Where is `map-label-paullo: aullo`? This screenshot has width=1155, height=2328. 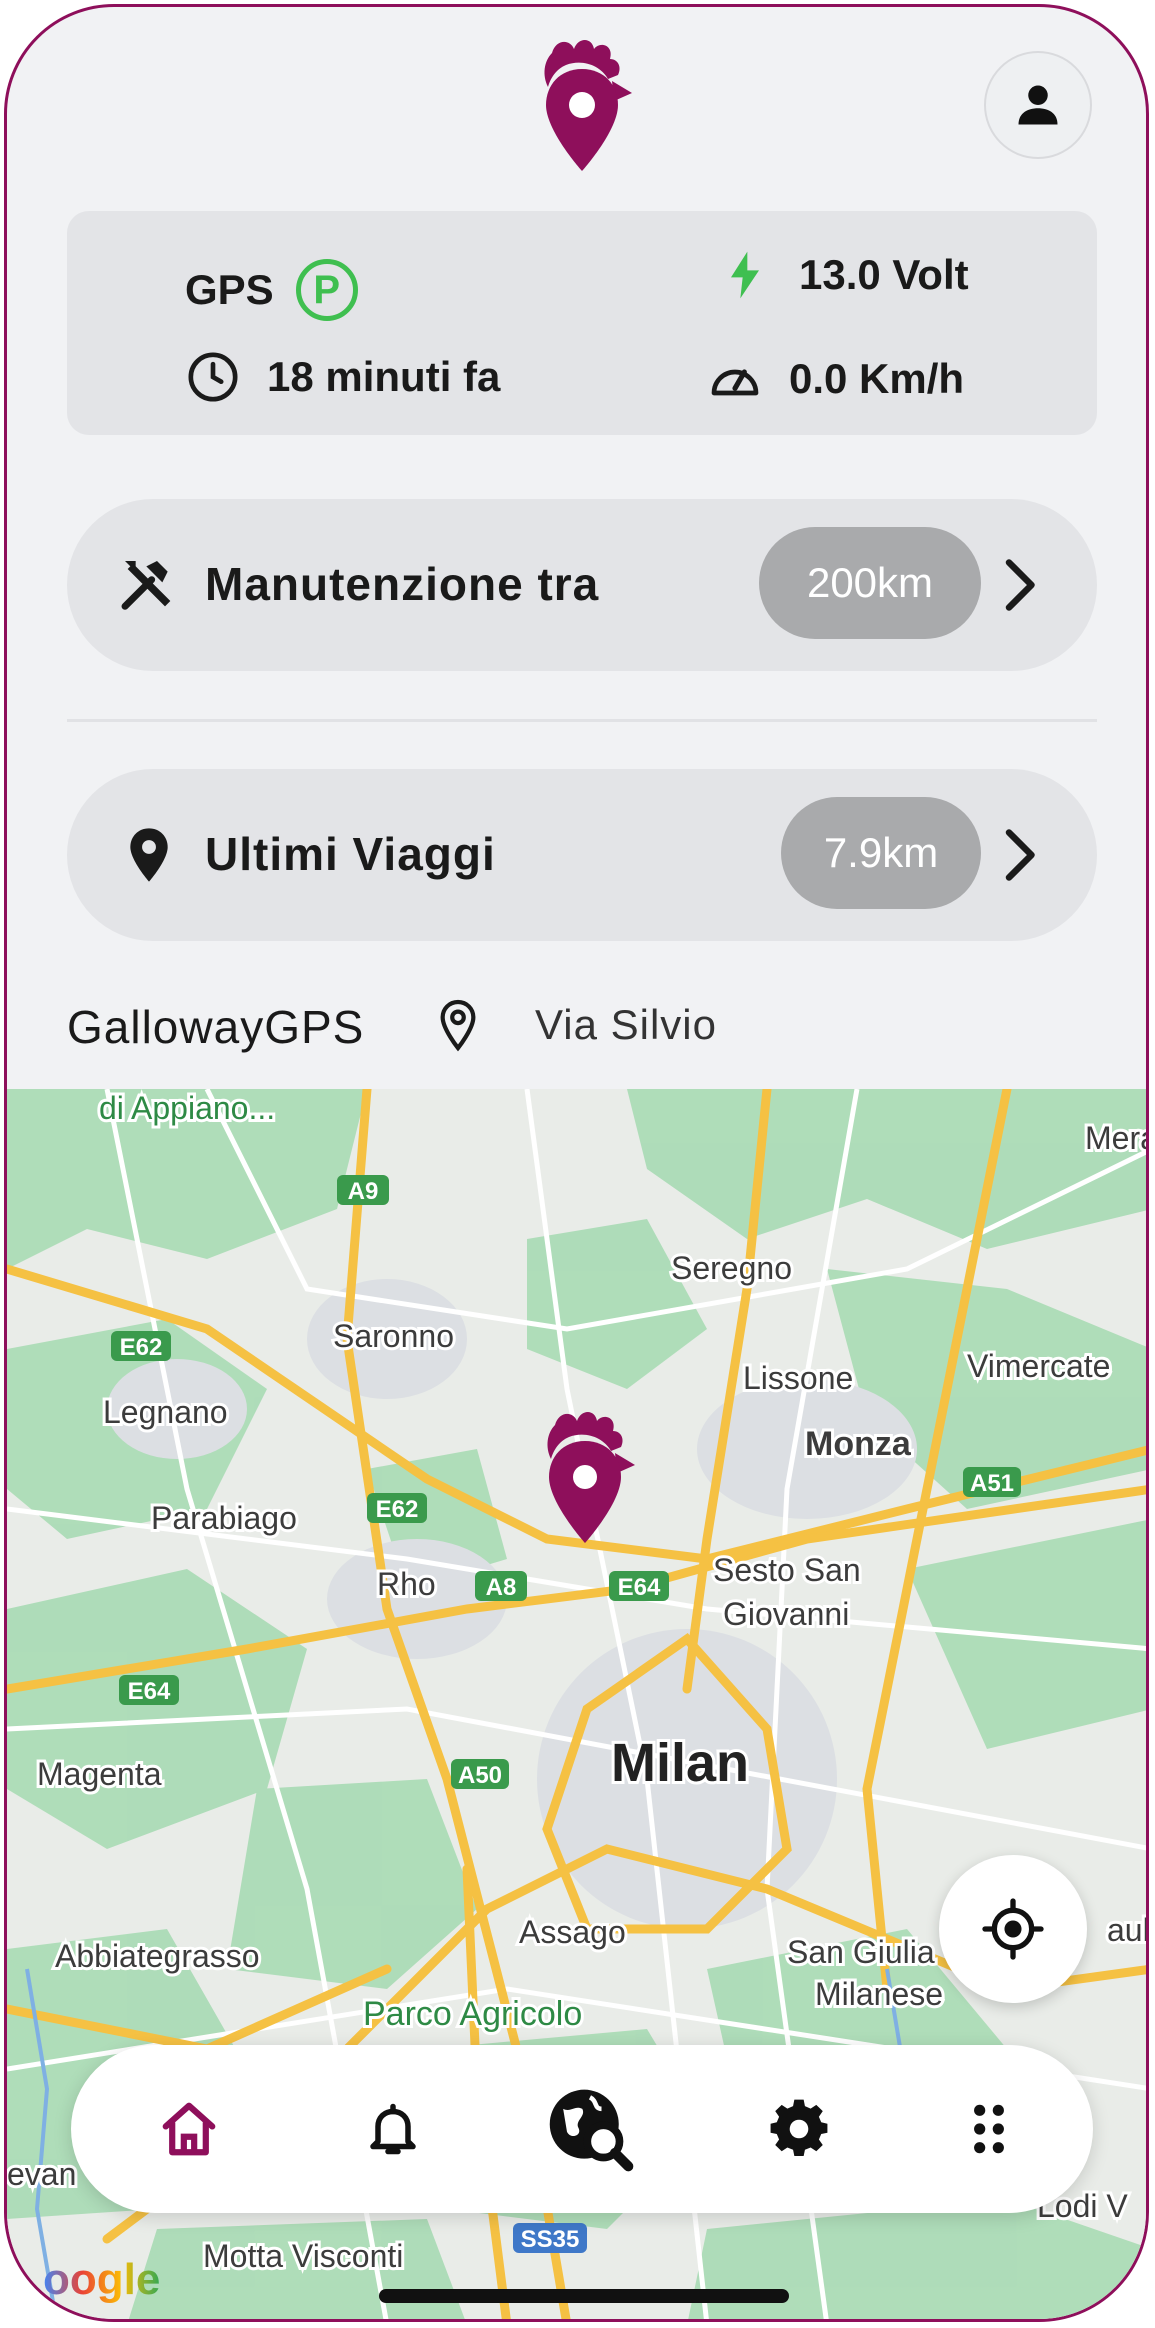 map-label-paullo: aullo is located at coordinates (1128, 1930).